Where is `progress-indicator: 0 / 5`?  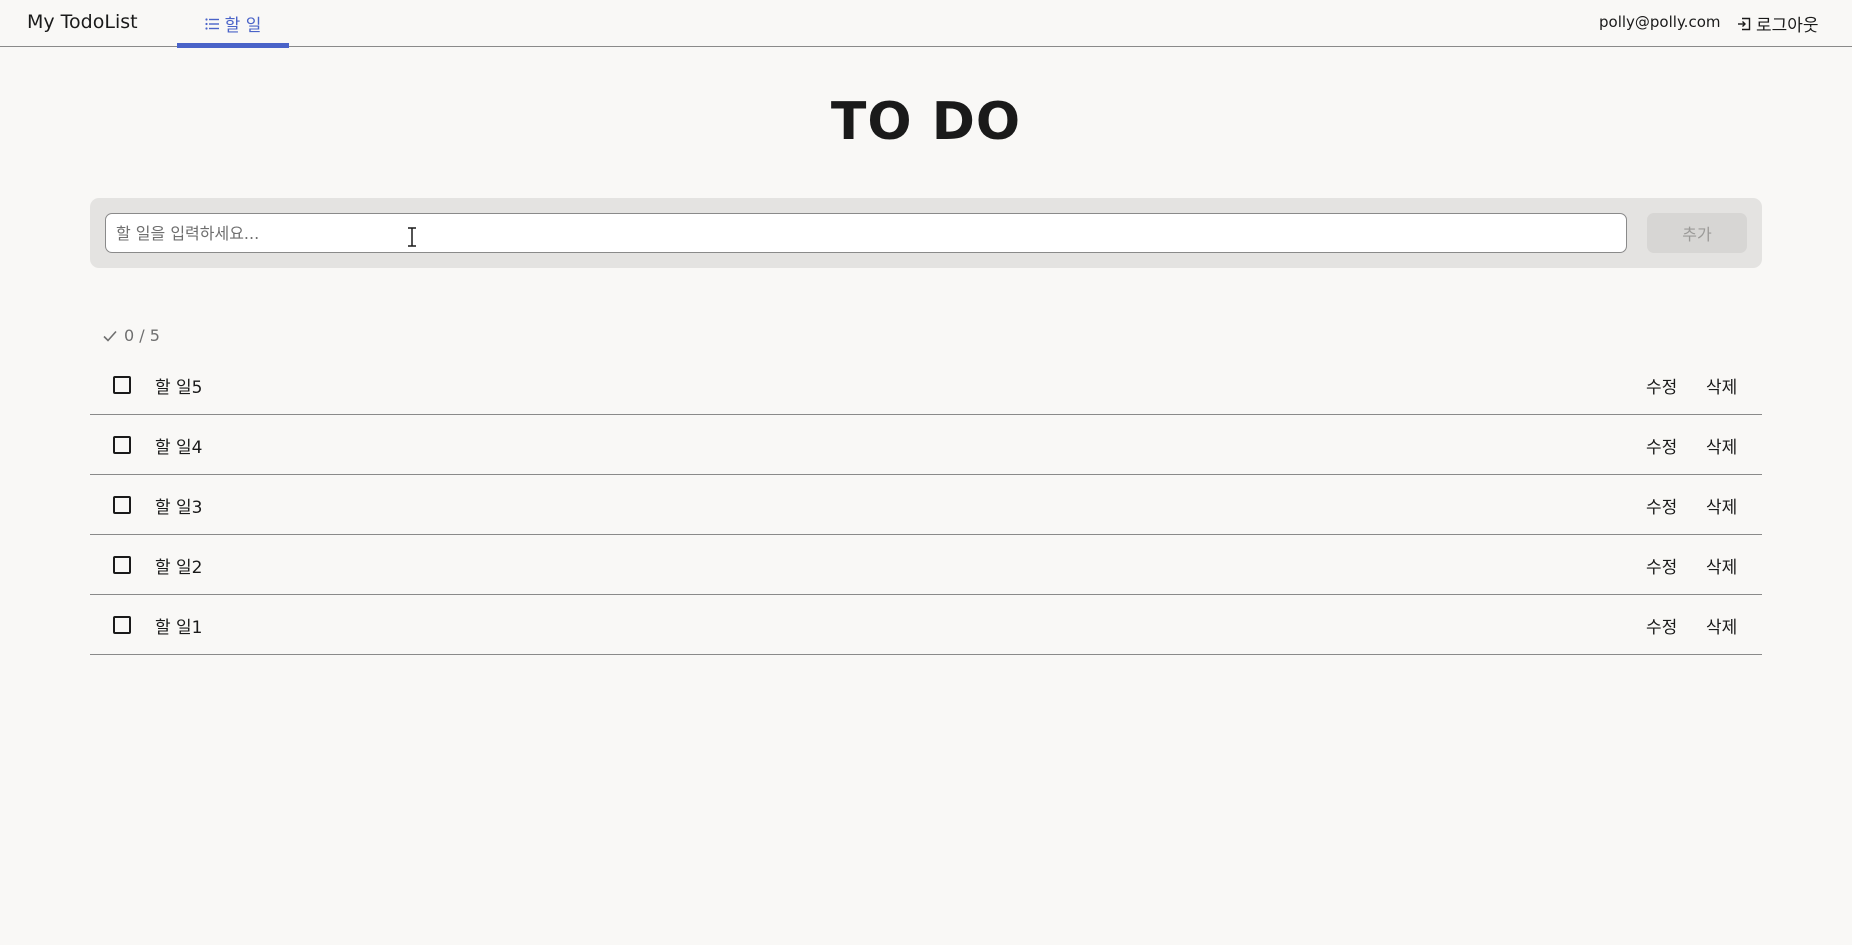
progress-indicator: 0 / 5 is located at coordinates (131, 335).